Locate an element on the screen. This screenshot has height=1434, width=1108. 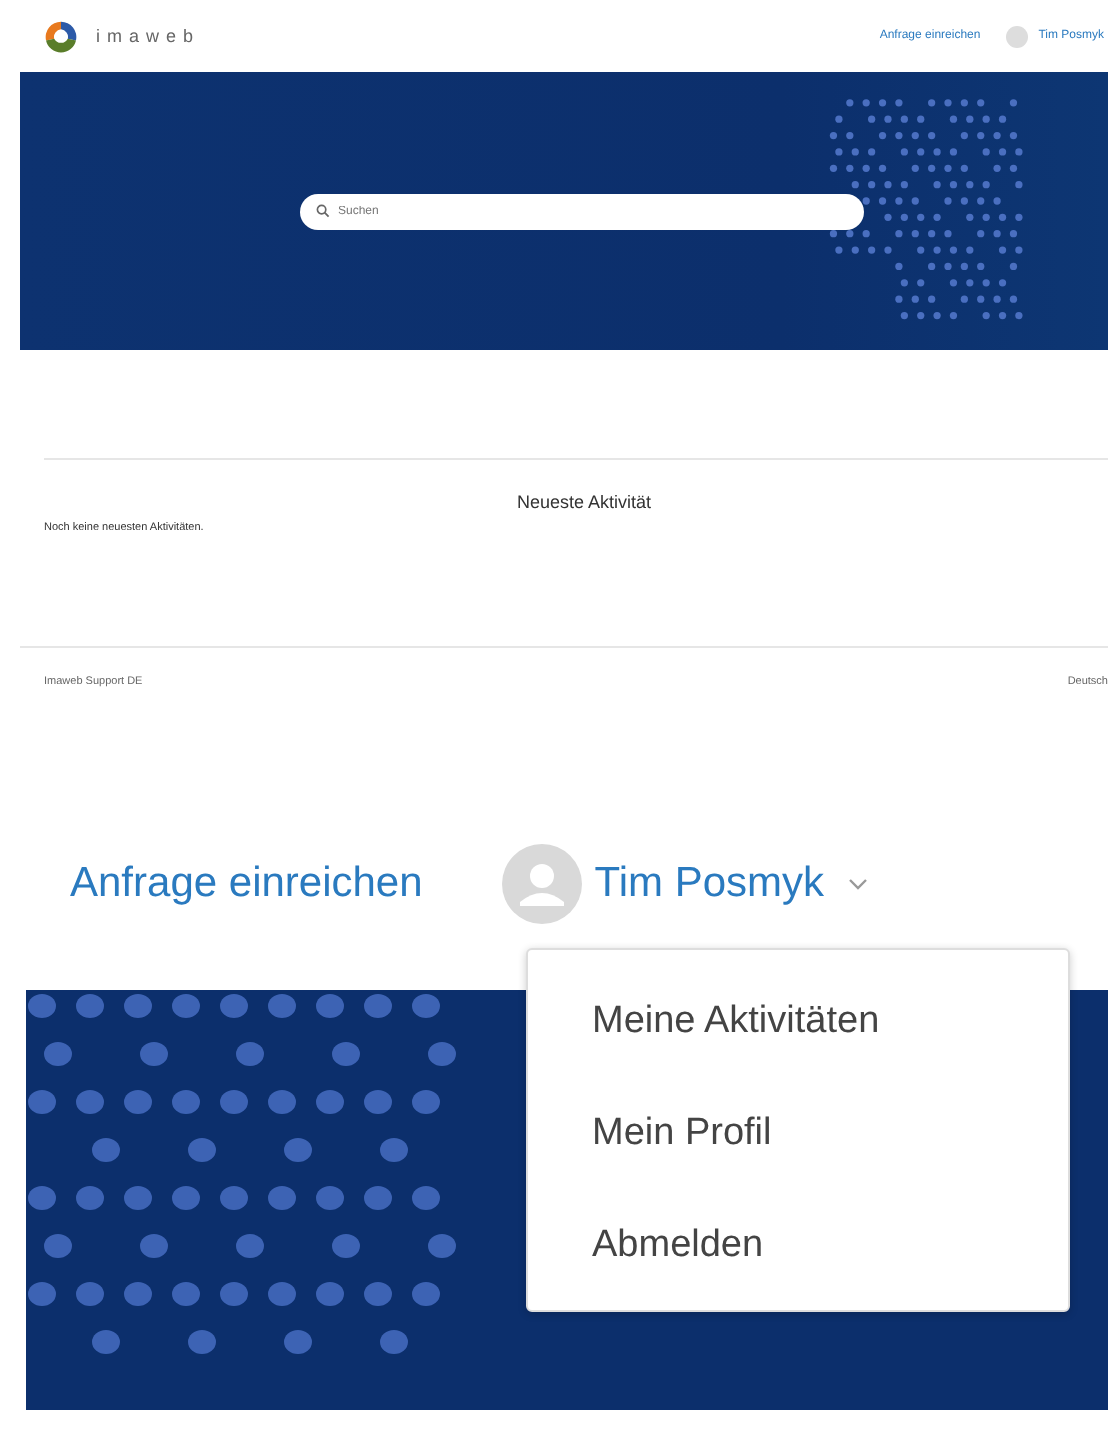
logo-icon is located at coordinates (61, 36).